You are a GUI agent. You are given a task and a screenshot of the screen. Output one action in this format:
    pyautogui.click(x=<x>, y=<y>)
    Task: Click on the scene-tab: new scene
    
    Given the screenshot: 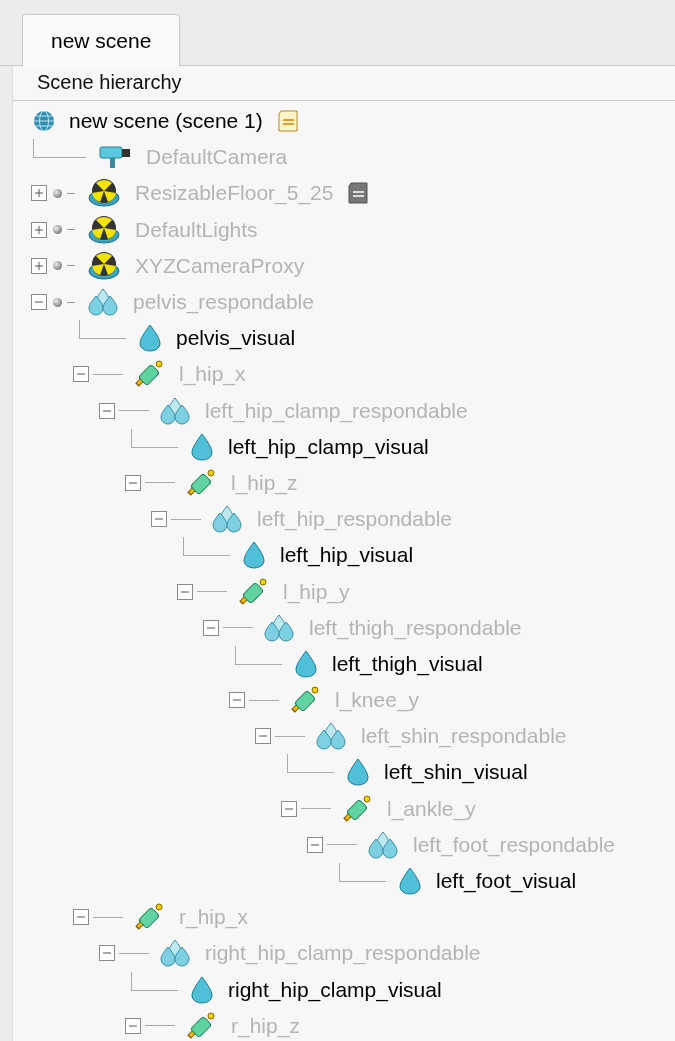 What is the action you would take?
    pyautogui.click(x=101, y=40)
    